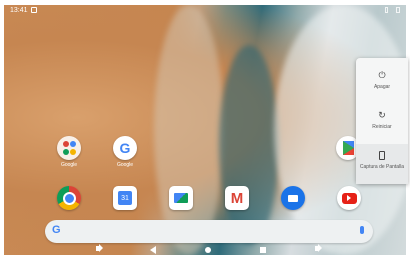  I want to click on calendar-date: 31, so click(125, 198).